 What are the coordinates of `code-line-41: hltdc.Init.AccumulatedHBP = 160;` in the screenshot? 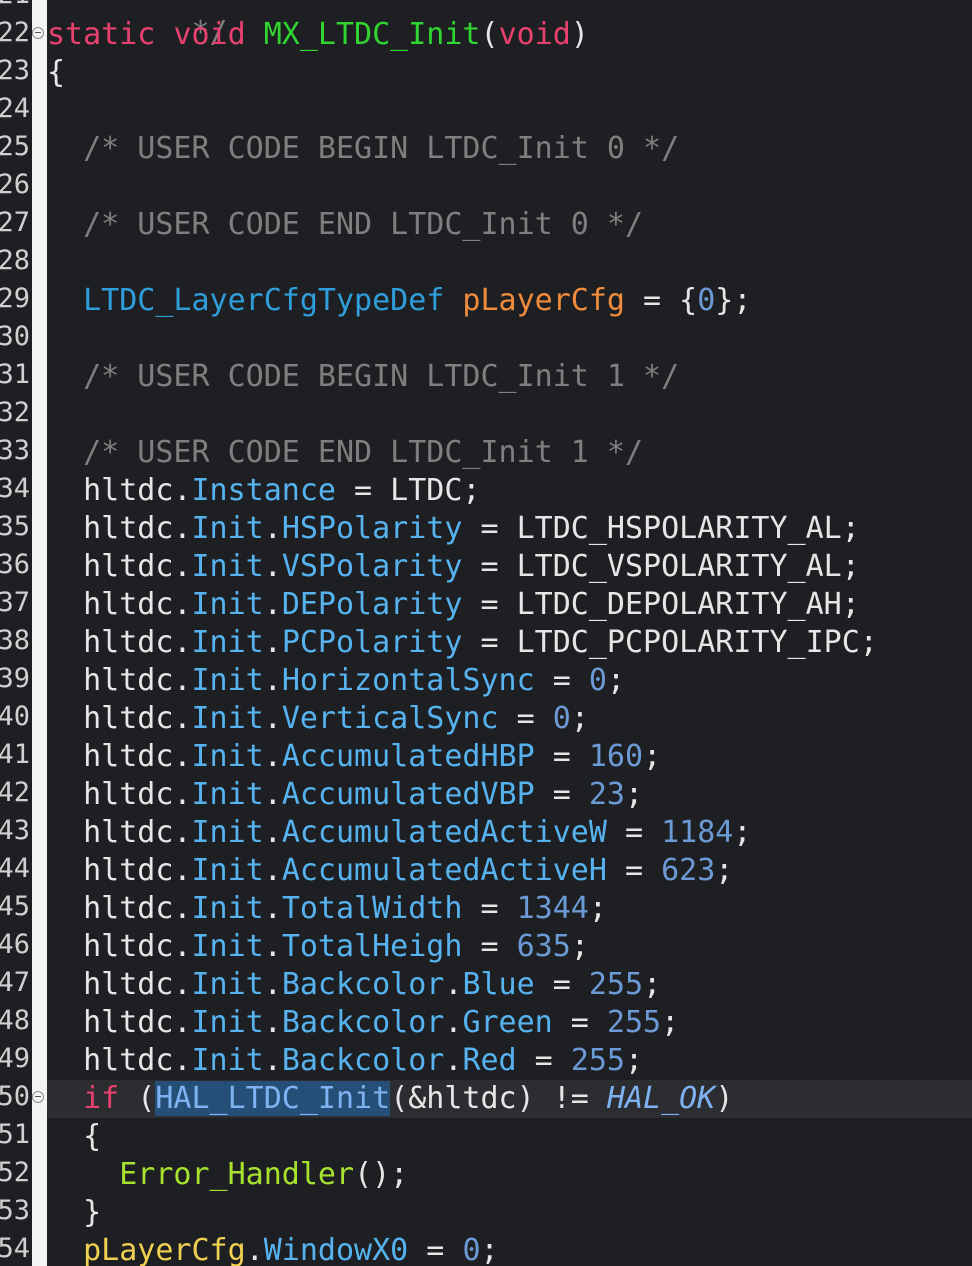 It's located at (509, 757).